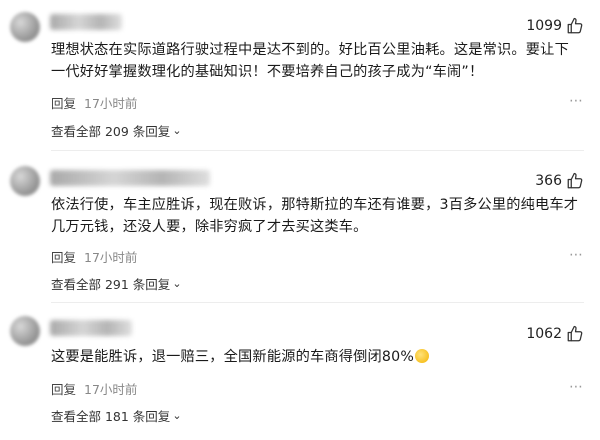 Image resolution: width=600 pixels, height=440 pixels. I want to click on like-button: 1062, so click(555, 334).